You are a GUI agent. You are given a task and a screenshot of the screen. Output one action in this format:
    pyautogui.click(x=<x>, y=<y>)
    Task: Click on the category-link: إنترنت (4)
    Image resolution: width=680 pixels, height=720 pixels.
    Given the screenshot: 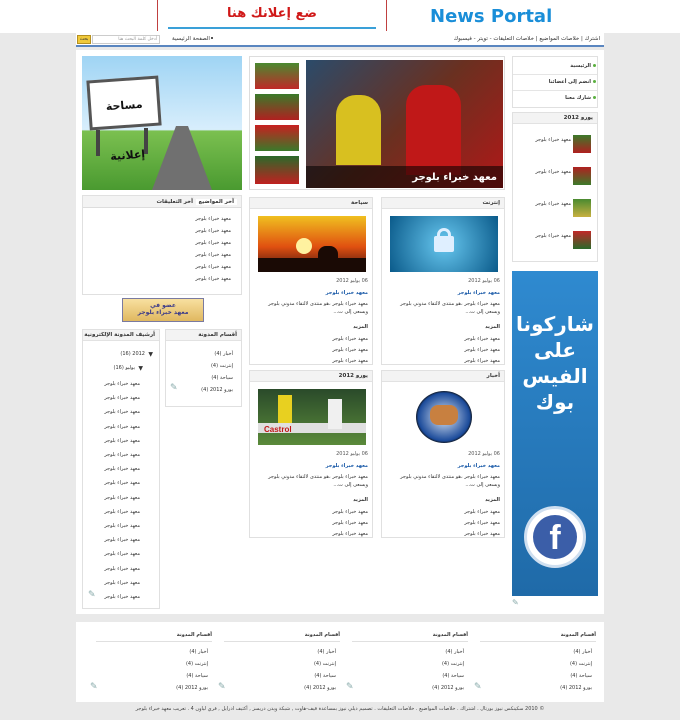 What is the action you would take?
    pyautogui.click(x=222, y=366)
    